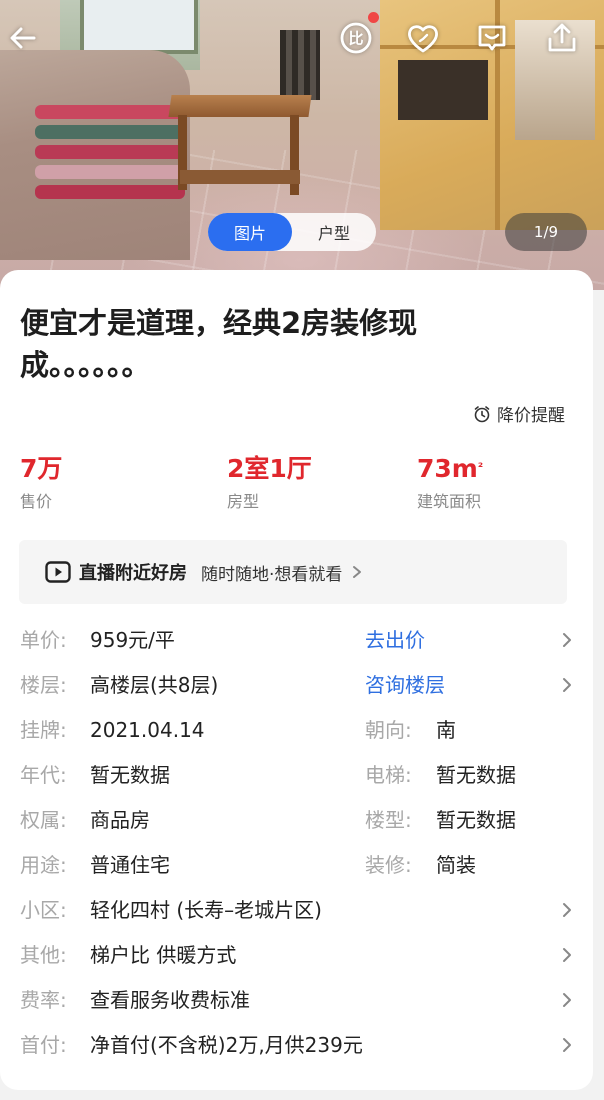 The height and width of the screenshot is (1100, 604). I want to click on down-payment-label: 首付:, so click(43, 1045).